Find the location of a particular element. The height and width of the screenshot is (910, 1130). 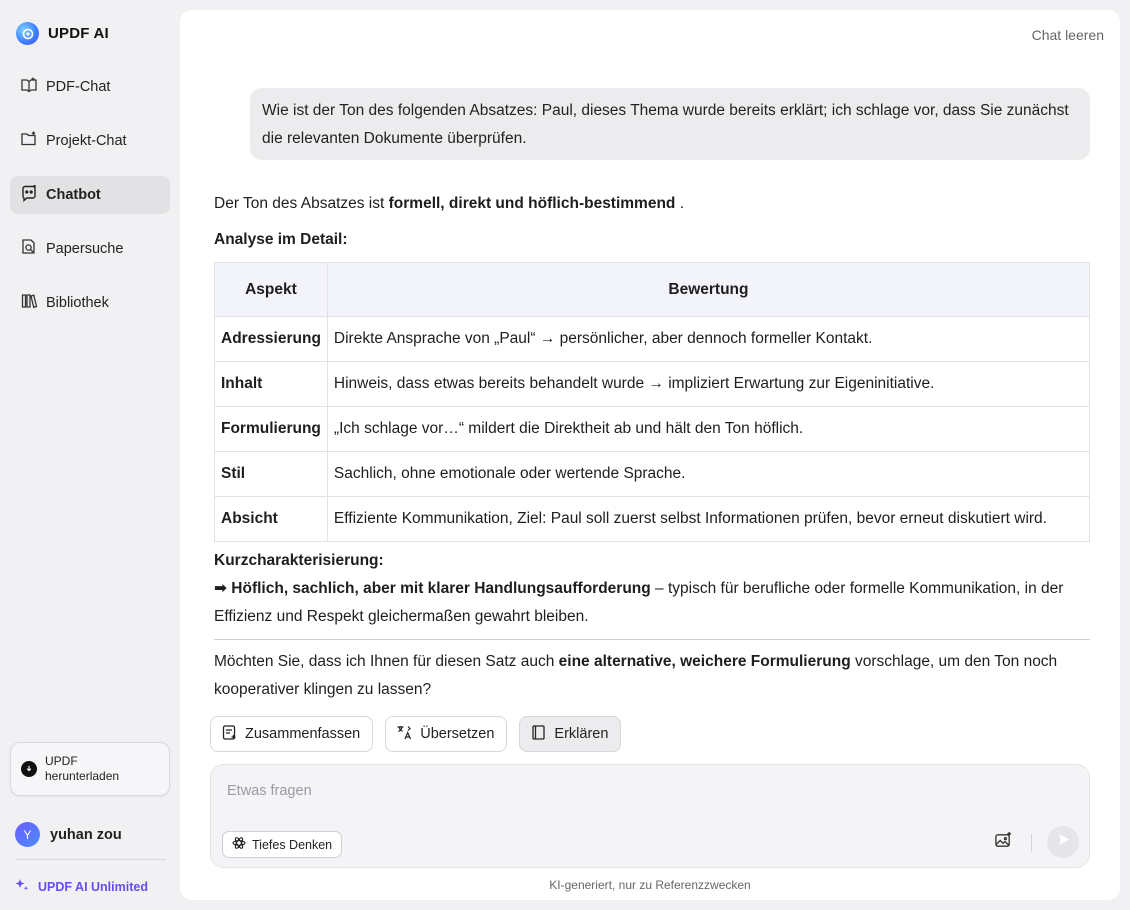

quick-actions: Zusammenfassen Übersetzen Erklären is located at coordinates (416, 734).